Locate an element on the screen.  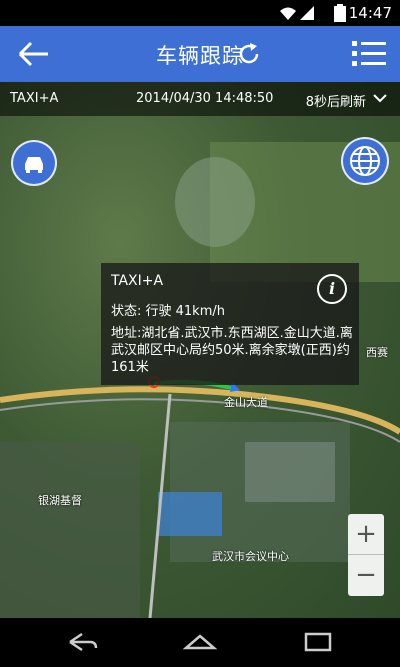
map-label-conference: 武汉市会议中心 is located at coordinates (250, 556).